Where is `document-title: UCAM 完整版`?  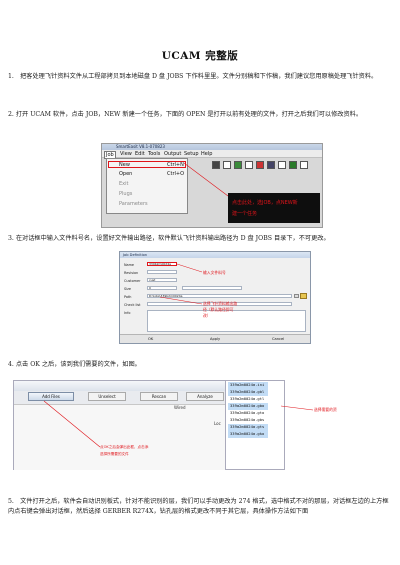 document-title: UCAM 完整版 is located at coordinates (200, 56).